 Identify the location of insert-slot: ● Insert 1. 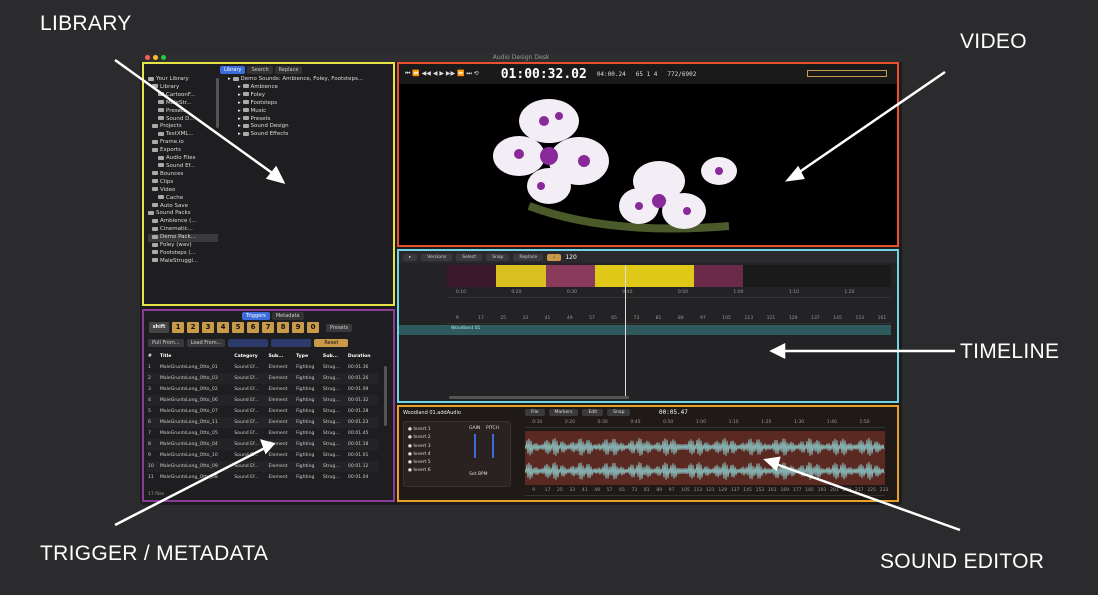
(419, 430).